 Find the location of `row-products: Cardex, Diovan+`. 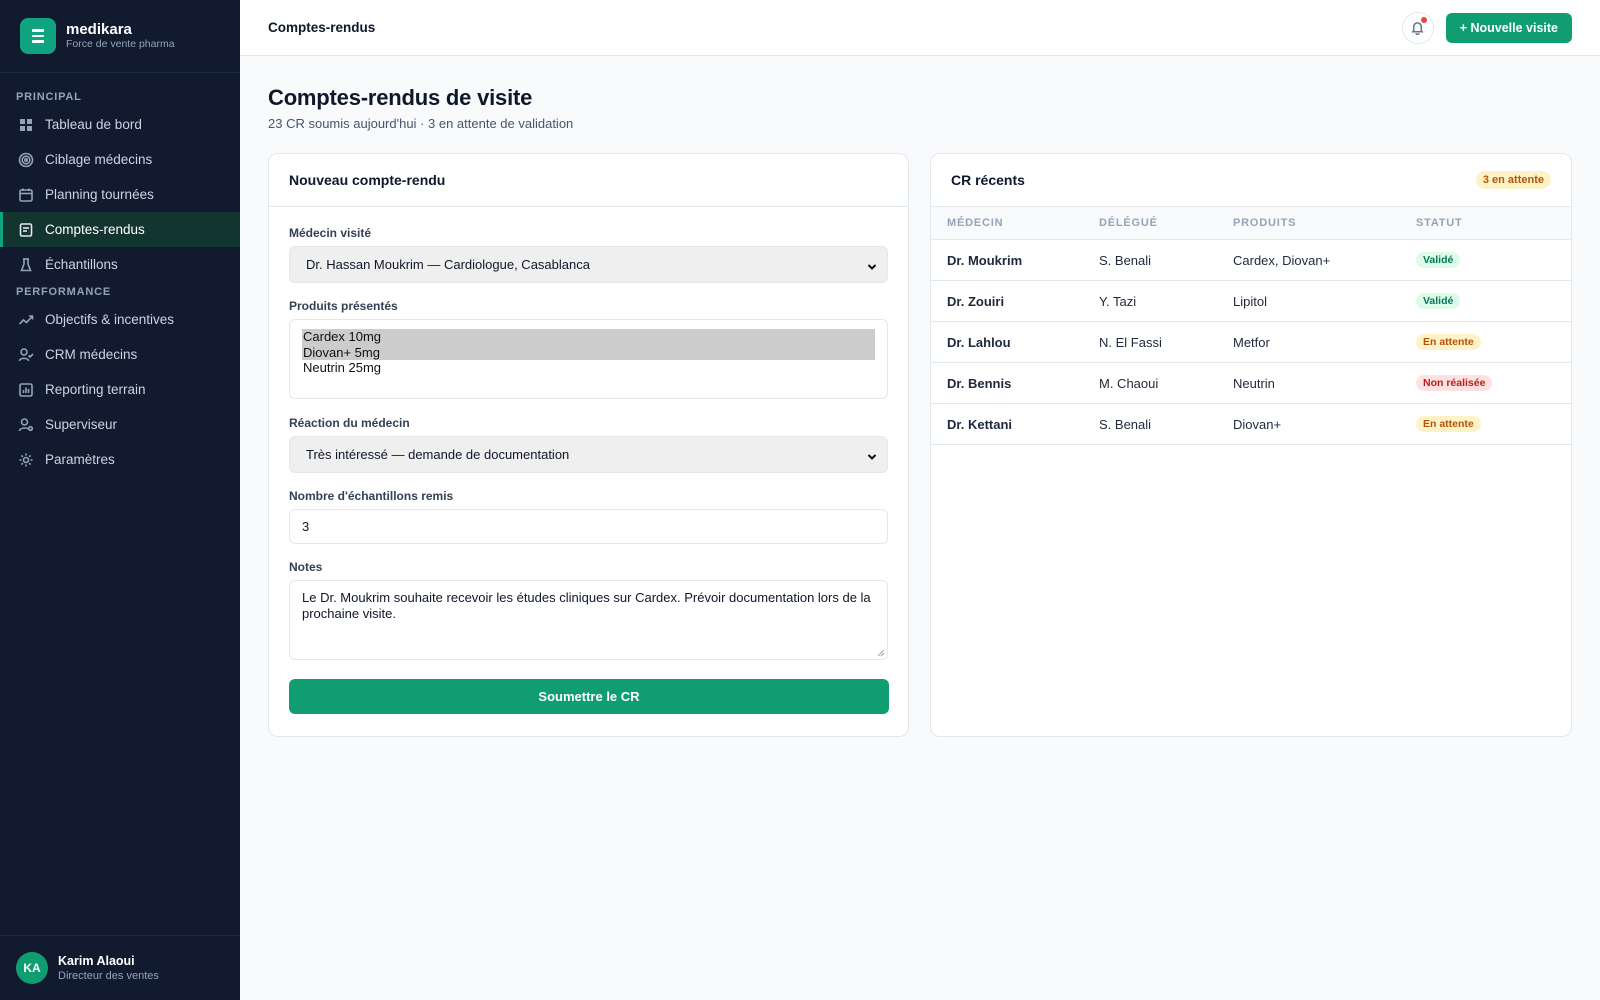

row-products: Cardex, Diovan+ is located at coordinates (1282, 260).